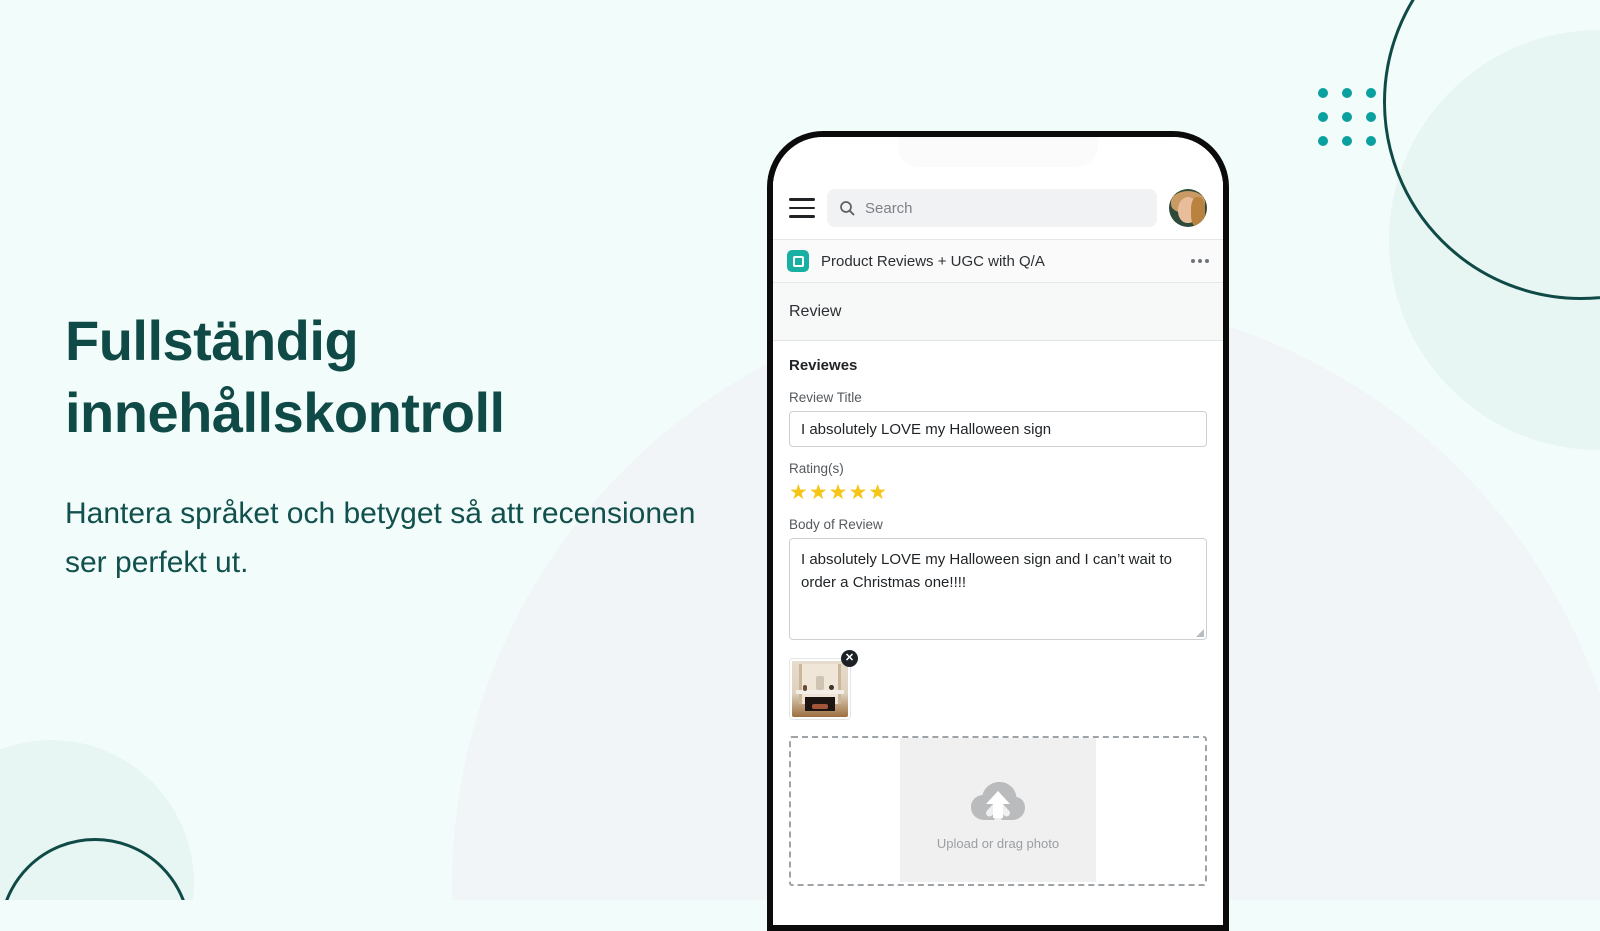 The width and height of the screenshot is (1600, 931). What do you see at coordinates (998, 803) in the screenshot?
I see `cloud-upload-icon` at bounding box center [998, 803].